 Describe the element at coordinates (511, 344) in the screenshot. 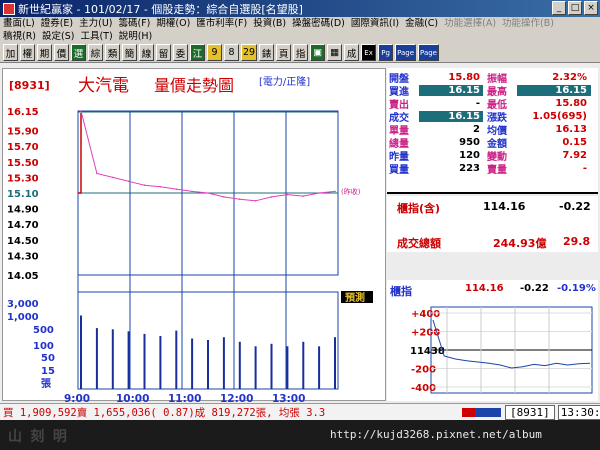

I see `mini-index-line` at that location.